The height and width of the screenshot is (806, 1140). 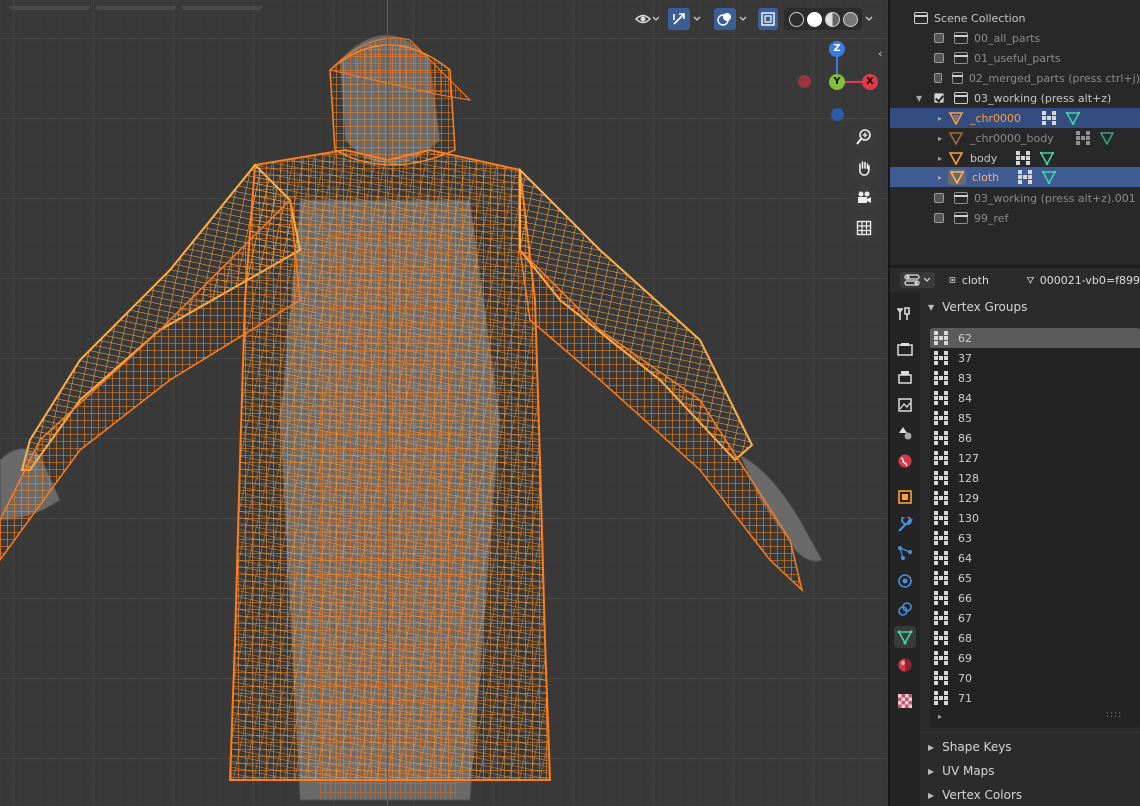 I want to click on vertex-colors-header: ▶ Vertex Colors, so click(x=1030, y=794).